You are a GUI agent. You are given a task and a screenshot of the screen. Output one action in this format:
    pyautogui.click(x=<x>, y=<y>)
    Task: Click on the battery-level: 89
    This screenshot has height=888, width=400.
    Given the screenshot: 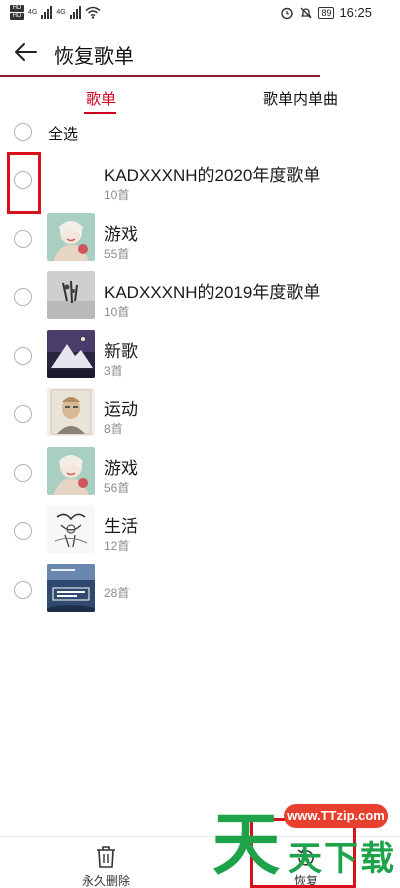 What is the action you would take?
    pyautogui.click(x=326, y=12)
    